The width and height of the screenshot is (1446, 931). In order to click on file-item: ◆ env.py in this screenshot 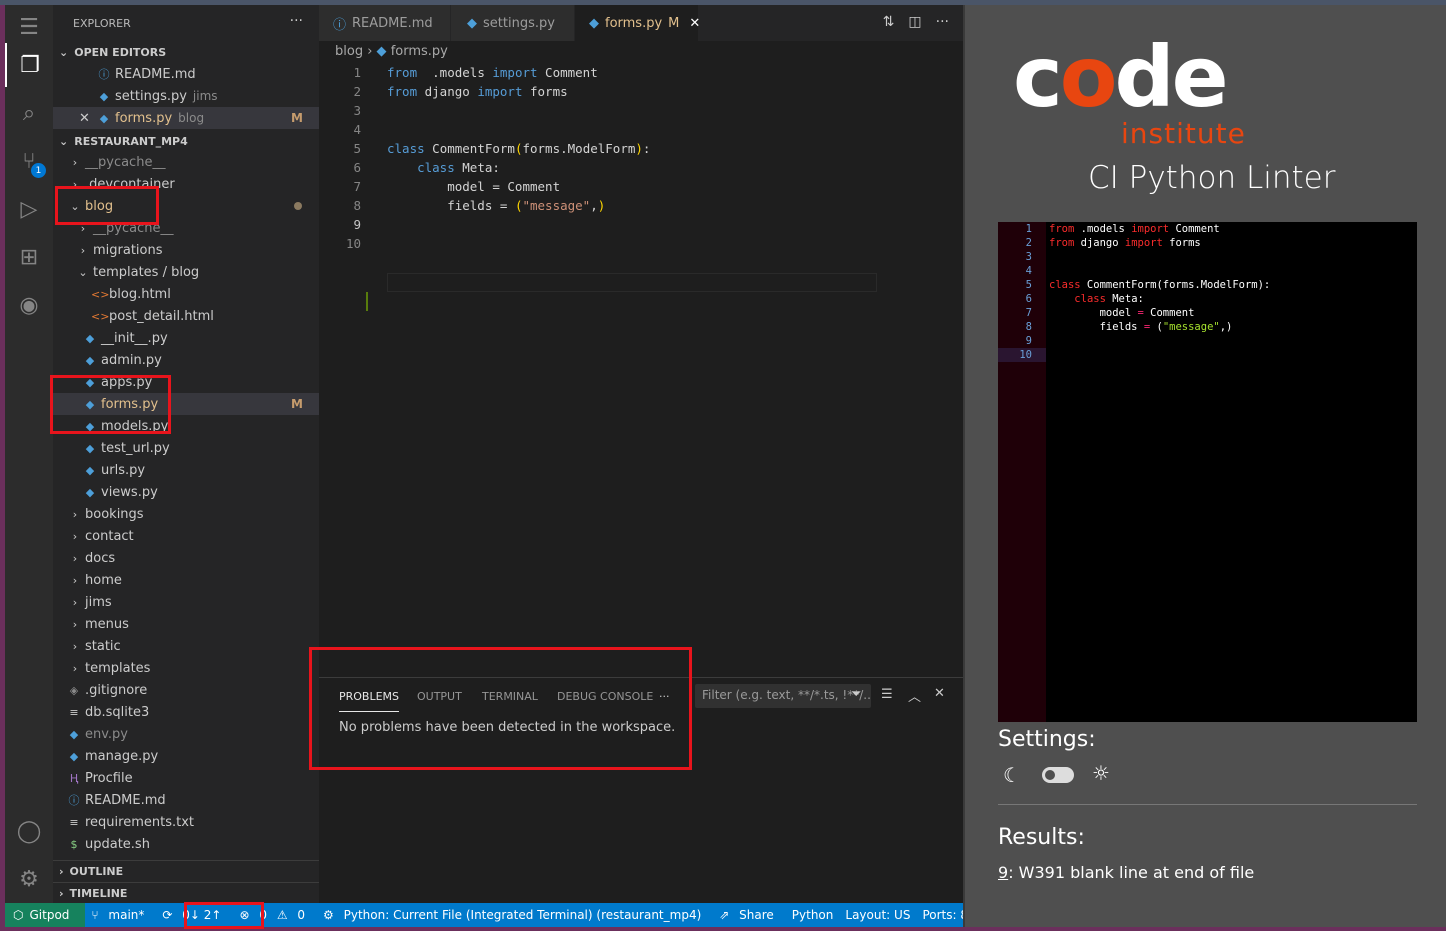, I will do `click(186, 734)`.